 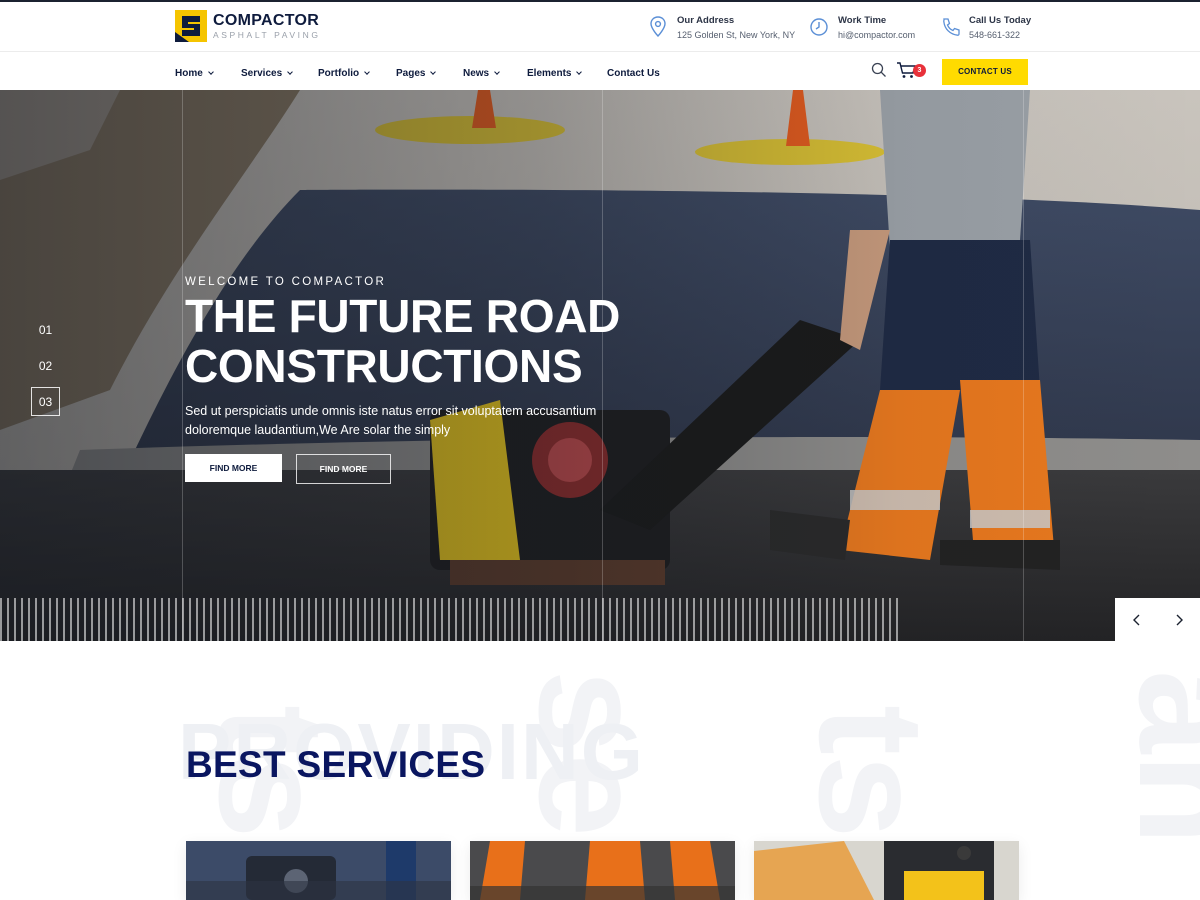 I want to click on nav-item-pages: Pages, so click(x=416, y=73).